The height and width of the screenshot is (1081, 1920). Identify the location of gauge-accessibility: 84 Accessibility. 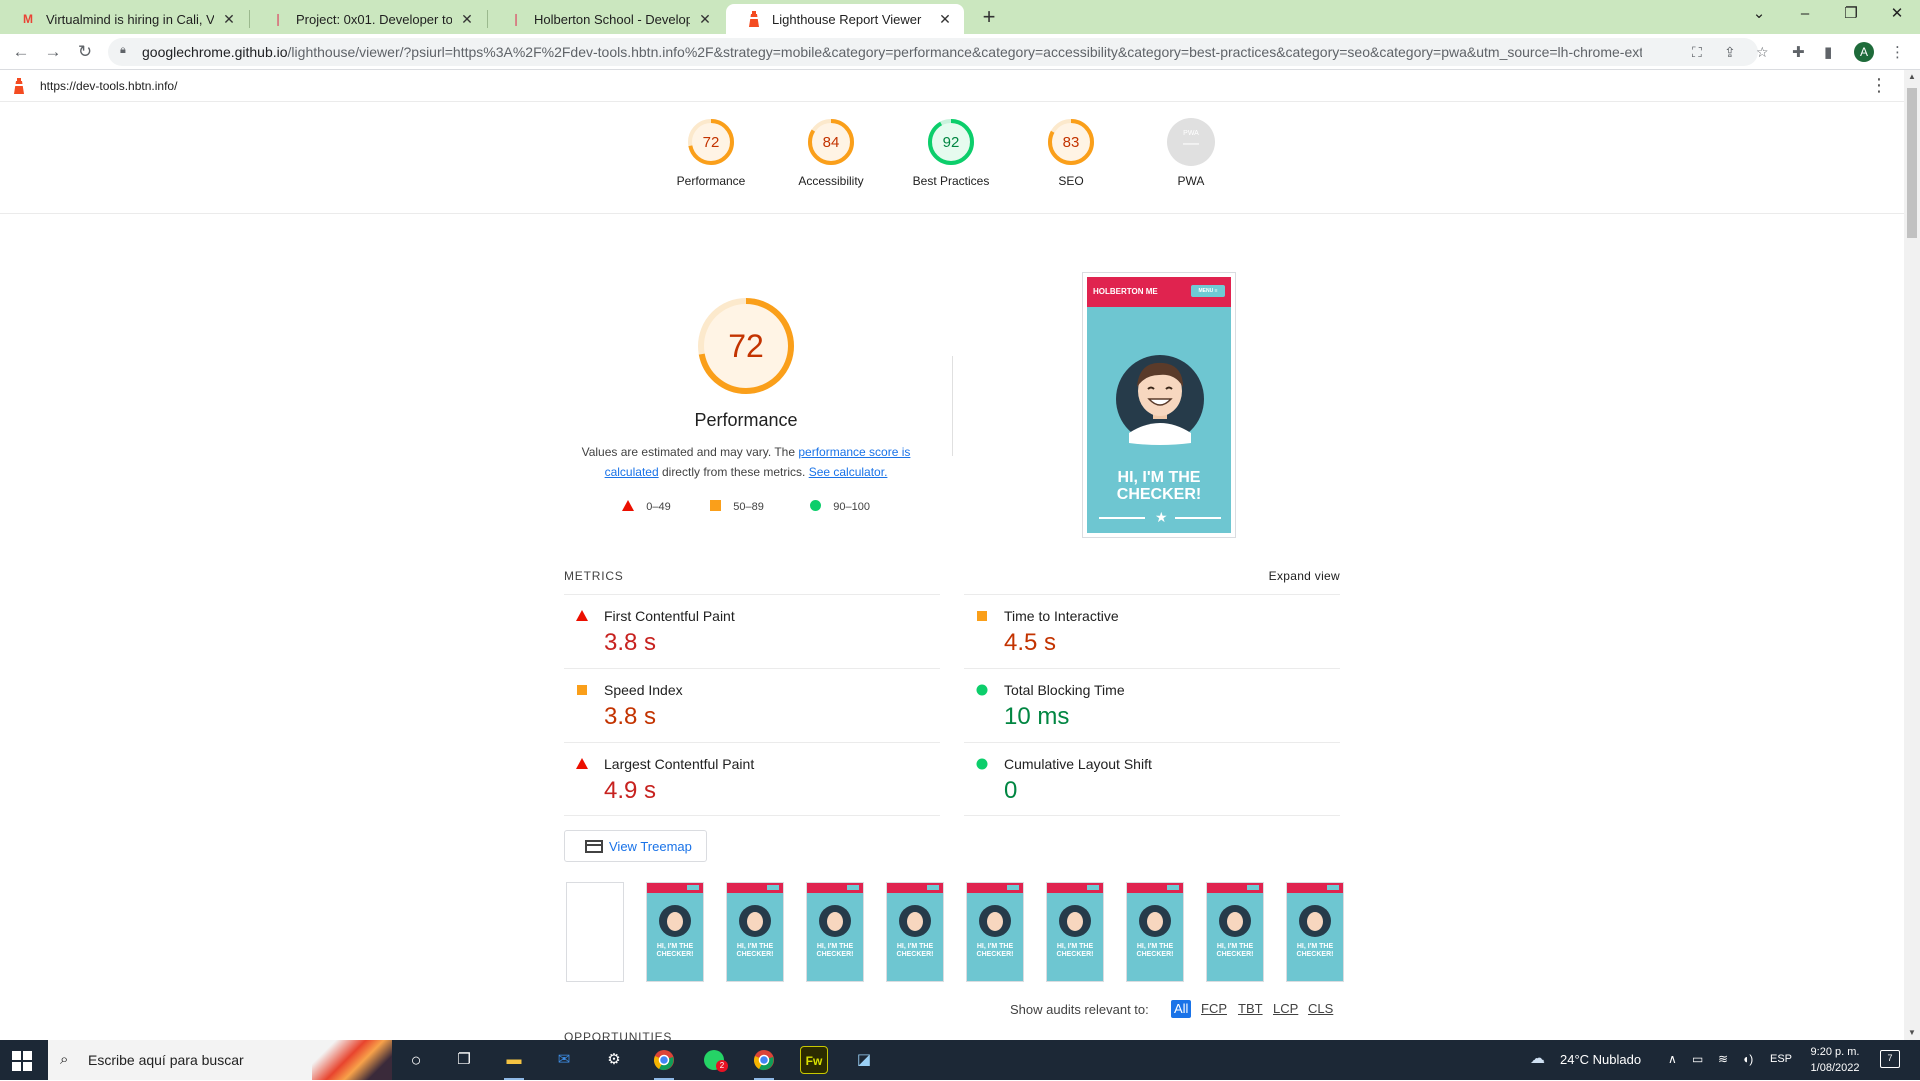
(831, 153).